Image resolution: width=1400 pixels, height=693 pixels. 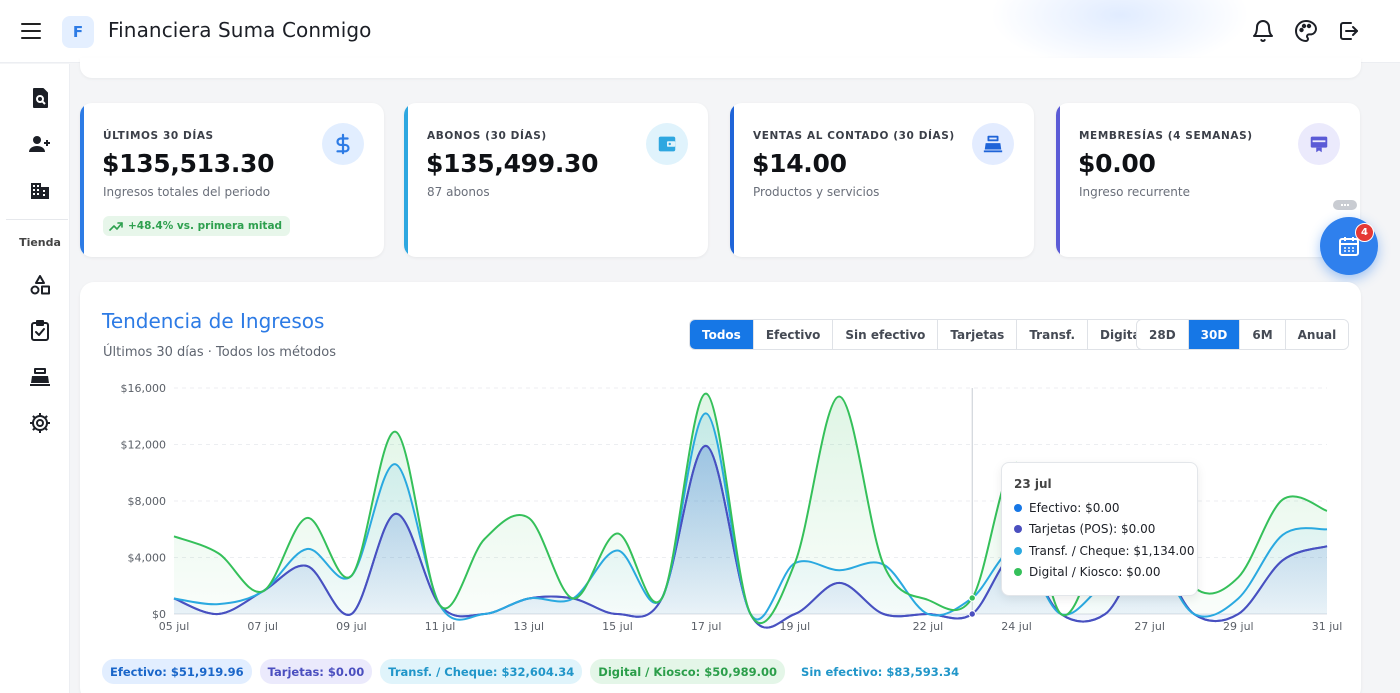 What do you see at coordinates (1134, 192) in the screenshot?
I see `kpi-subtitle: Ingreso recurrente` at bounding box center [1134, 192].